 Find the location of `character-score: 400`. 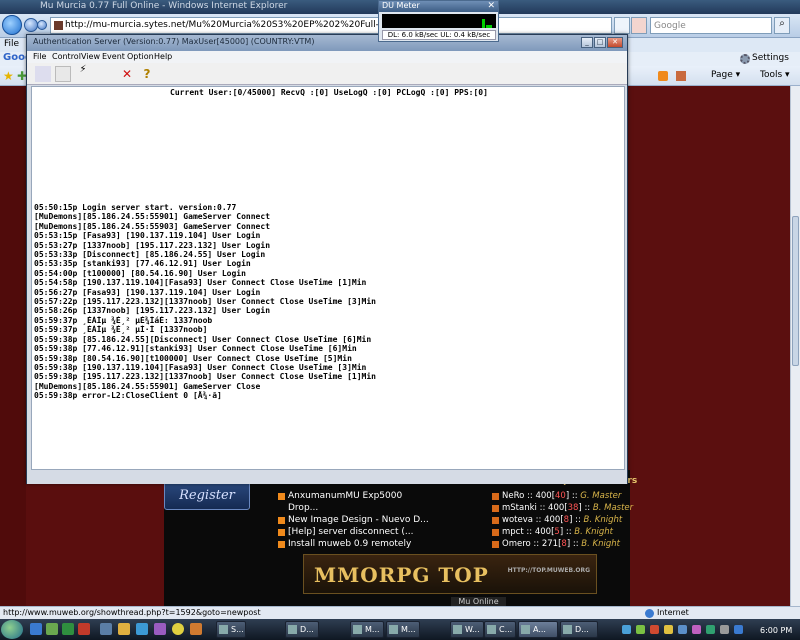

character-score: 400 is located at coordinates (543, 532).